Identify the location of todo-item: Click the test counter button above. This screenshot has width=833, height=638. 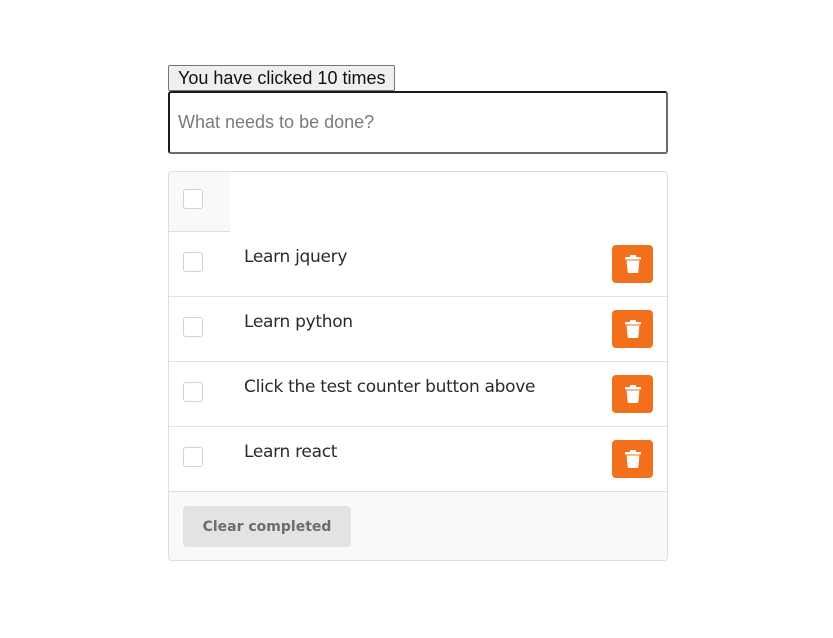
(418, 394).